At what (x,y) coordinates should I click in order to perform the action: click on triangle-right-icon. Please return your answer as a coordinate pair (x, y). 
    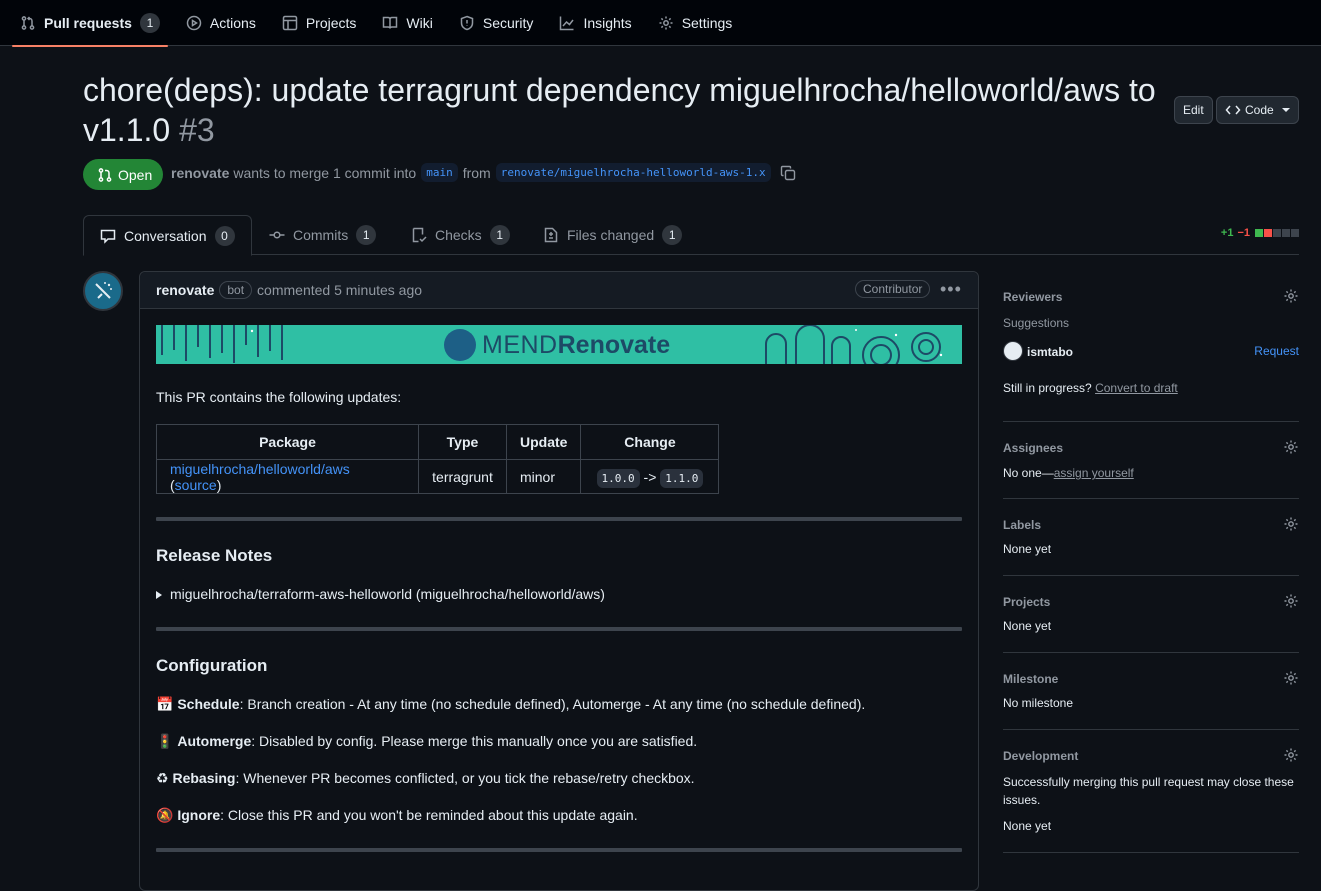
    Looking at the image, I should click on (159, 595).